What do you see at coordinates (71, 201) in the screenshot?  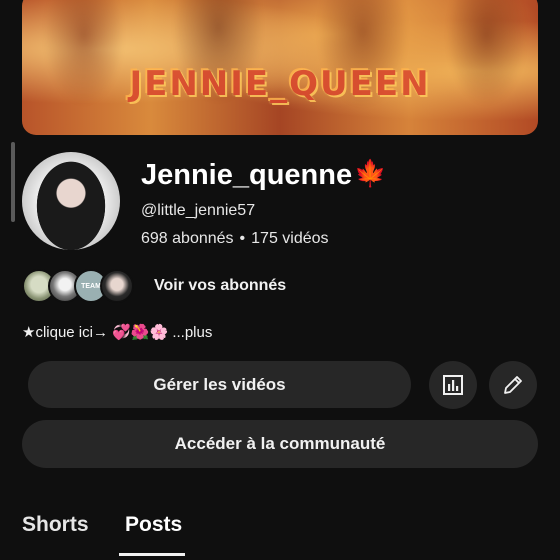 I see `channel-avatar` at bounding box center [71, 201].